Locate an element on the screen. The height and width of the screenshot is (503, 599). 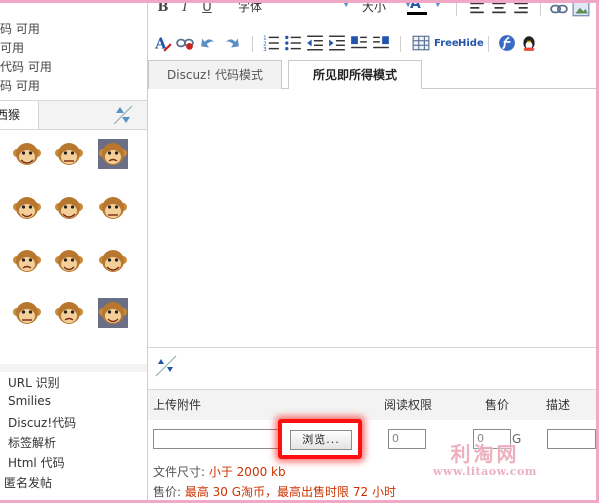
price-info: 售价: 最高 30 G淘币，最高出售时限 72 小时 is located at coordinates (274, 491).